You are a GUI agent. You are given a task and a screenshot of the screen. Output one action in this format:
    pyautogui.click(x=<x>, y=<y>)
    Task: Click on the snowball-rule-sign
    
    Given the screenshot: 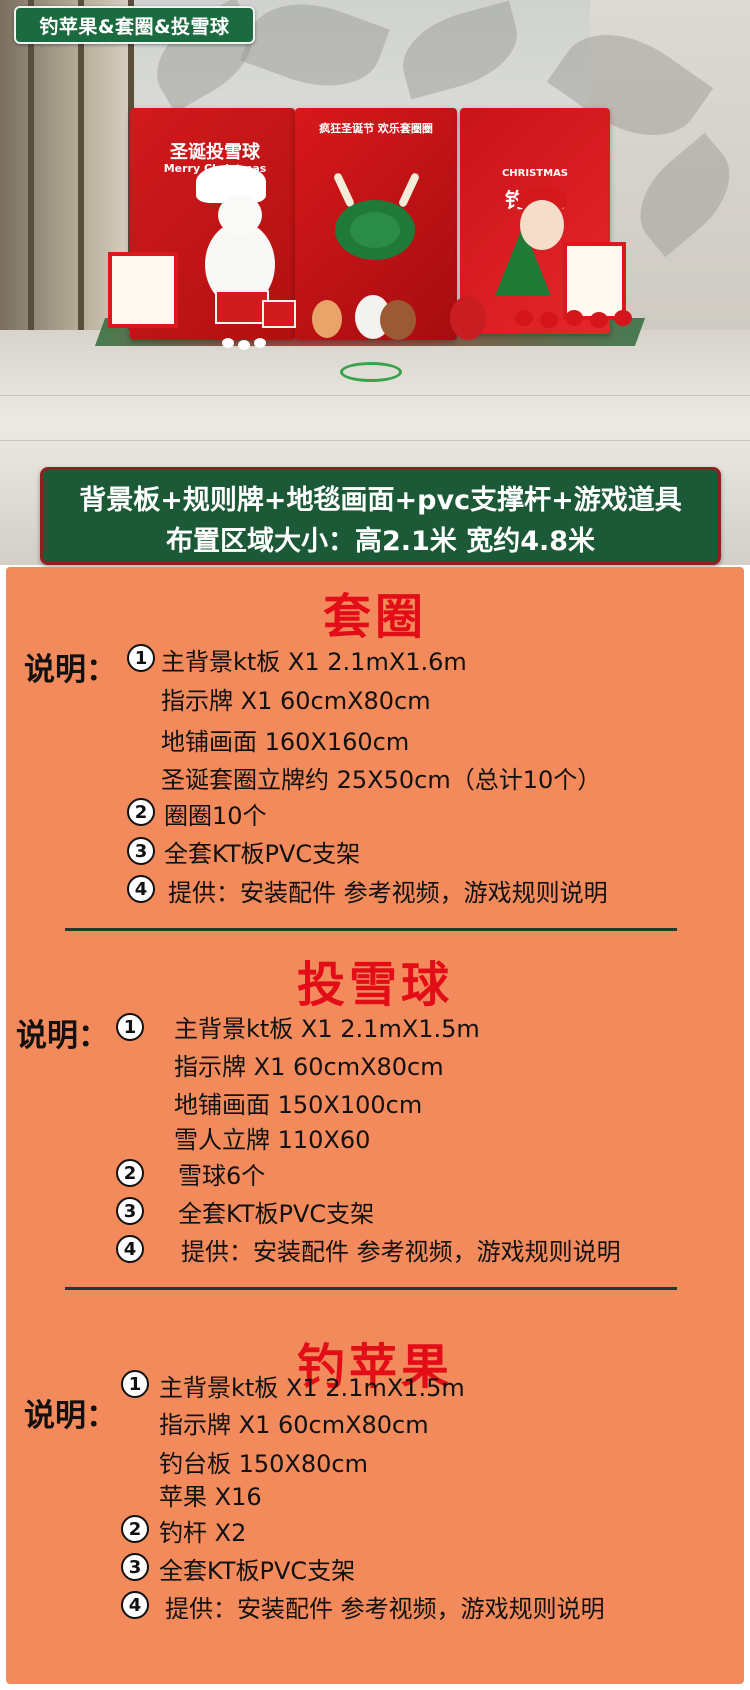 What is the action you would take?
    pyautogui.click(x=143, y=290)
    